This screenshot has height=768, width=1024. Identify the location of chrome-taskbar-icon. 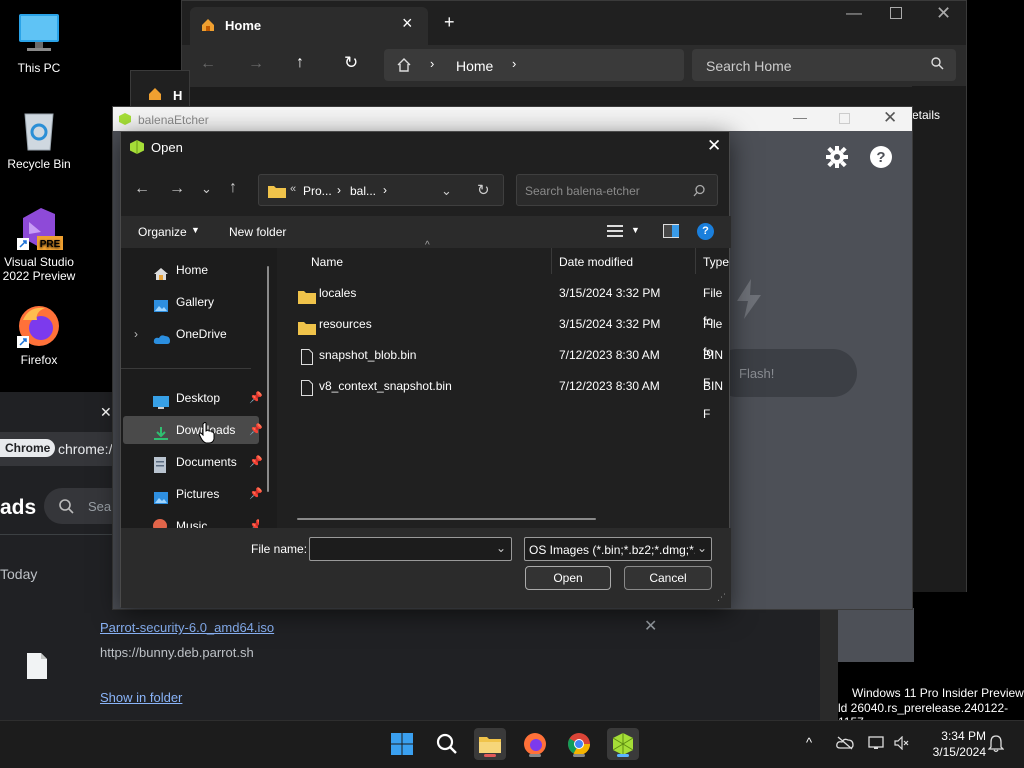
(579, 744).